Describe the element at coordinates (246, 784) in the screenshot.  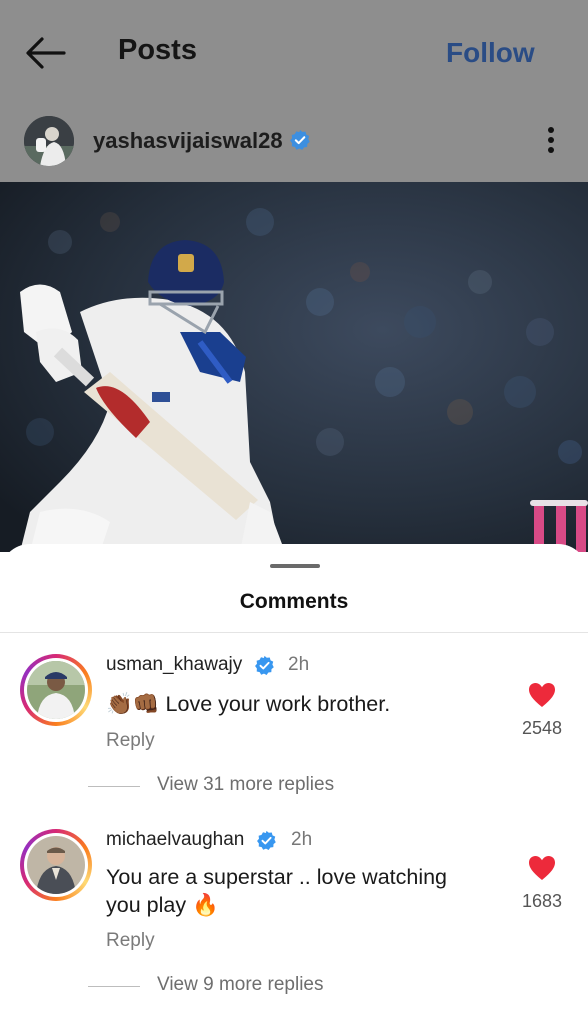
I see `view-replies-label: View 31 more replies` at that location.